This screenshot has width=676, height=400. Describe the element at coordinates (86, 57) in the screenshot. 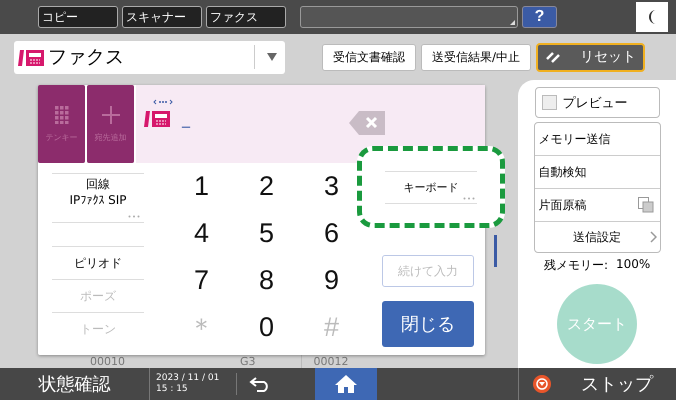

I see `mode-value: ファクス` at that location.